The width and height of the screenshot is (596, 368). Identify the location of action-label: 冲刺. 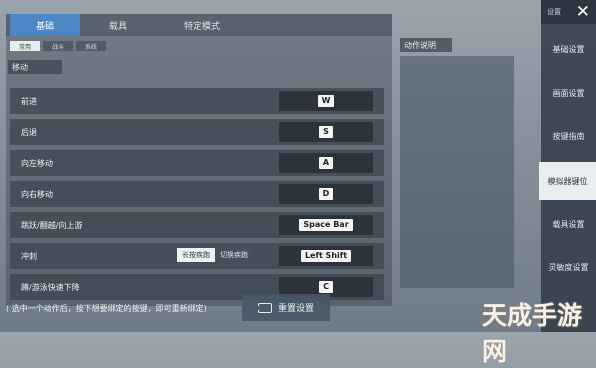
(29, 256).